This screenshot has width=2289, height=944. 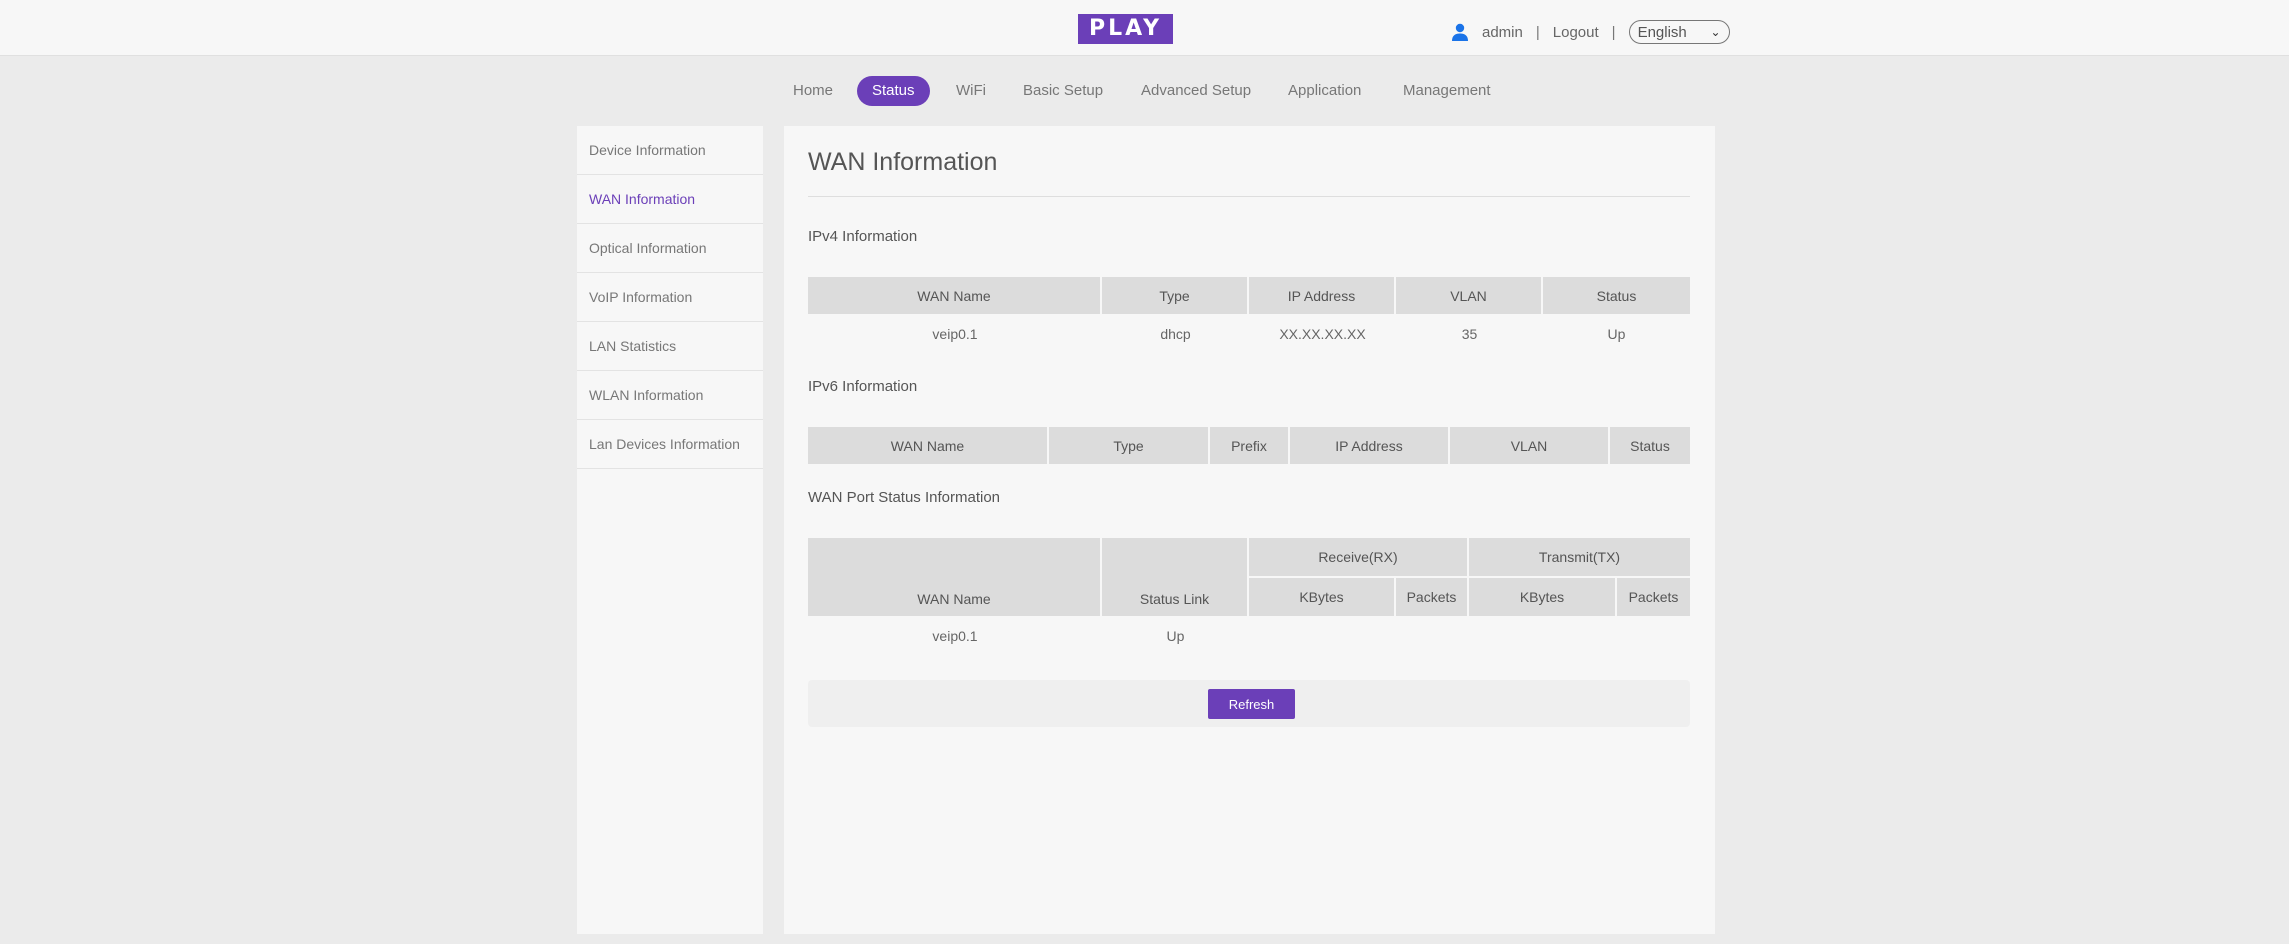 What do you see at coordinates (813, 91) in the screenshot?
I see `tab-home: Home` at bounding box center [813, 91].